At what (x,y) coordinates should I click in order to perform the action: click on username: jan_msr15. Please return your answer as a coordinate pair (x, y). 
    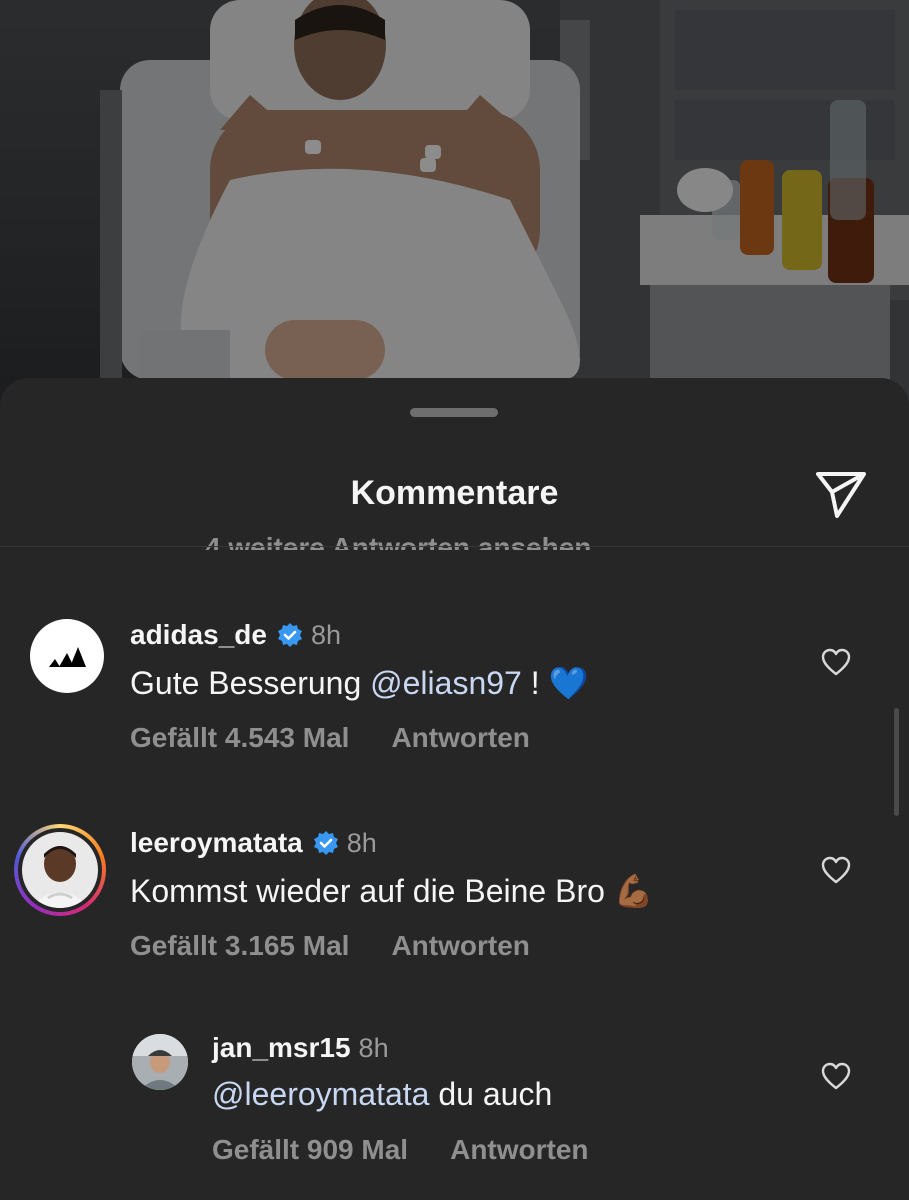
    Looking at the image, I should click on (281, 1048).